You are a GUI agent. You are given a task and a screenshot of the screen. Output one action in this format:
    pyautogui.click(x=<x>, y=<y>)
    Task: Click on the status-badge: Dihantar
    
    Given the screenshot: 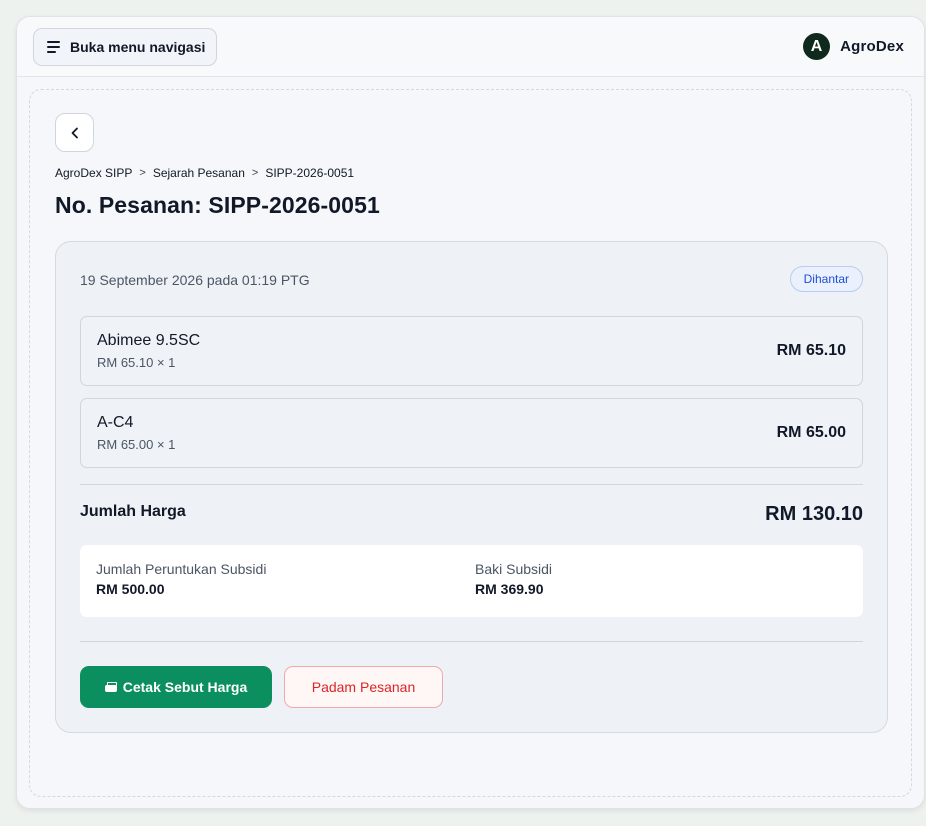 What is the action you would take?
    pyautogui.click(x=826, y=279)
    